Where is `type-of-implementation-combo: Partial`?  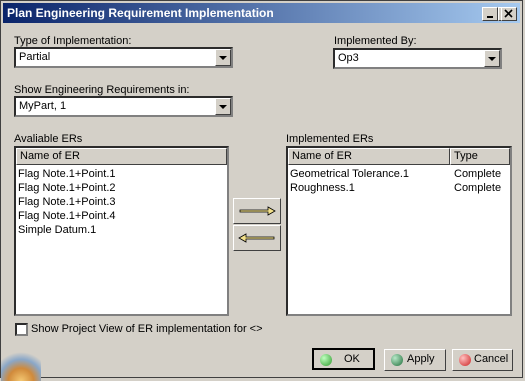 type-of-implementation-combo: Partial is located at coordinates (123, 57).